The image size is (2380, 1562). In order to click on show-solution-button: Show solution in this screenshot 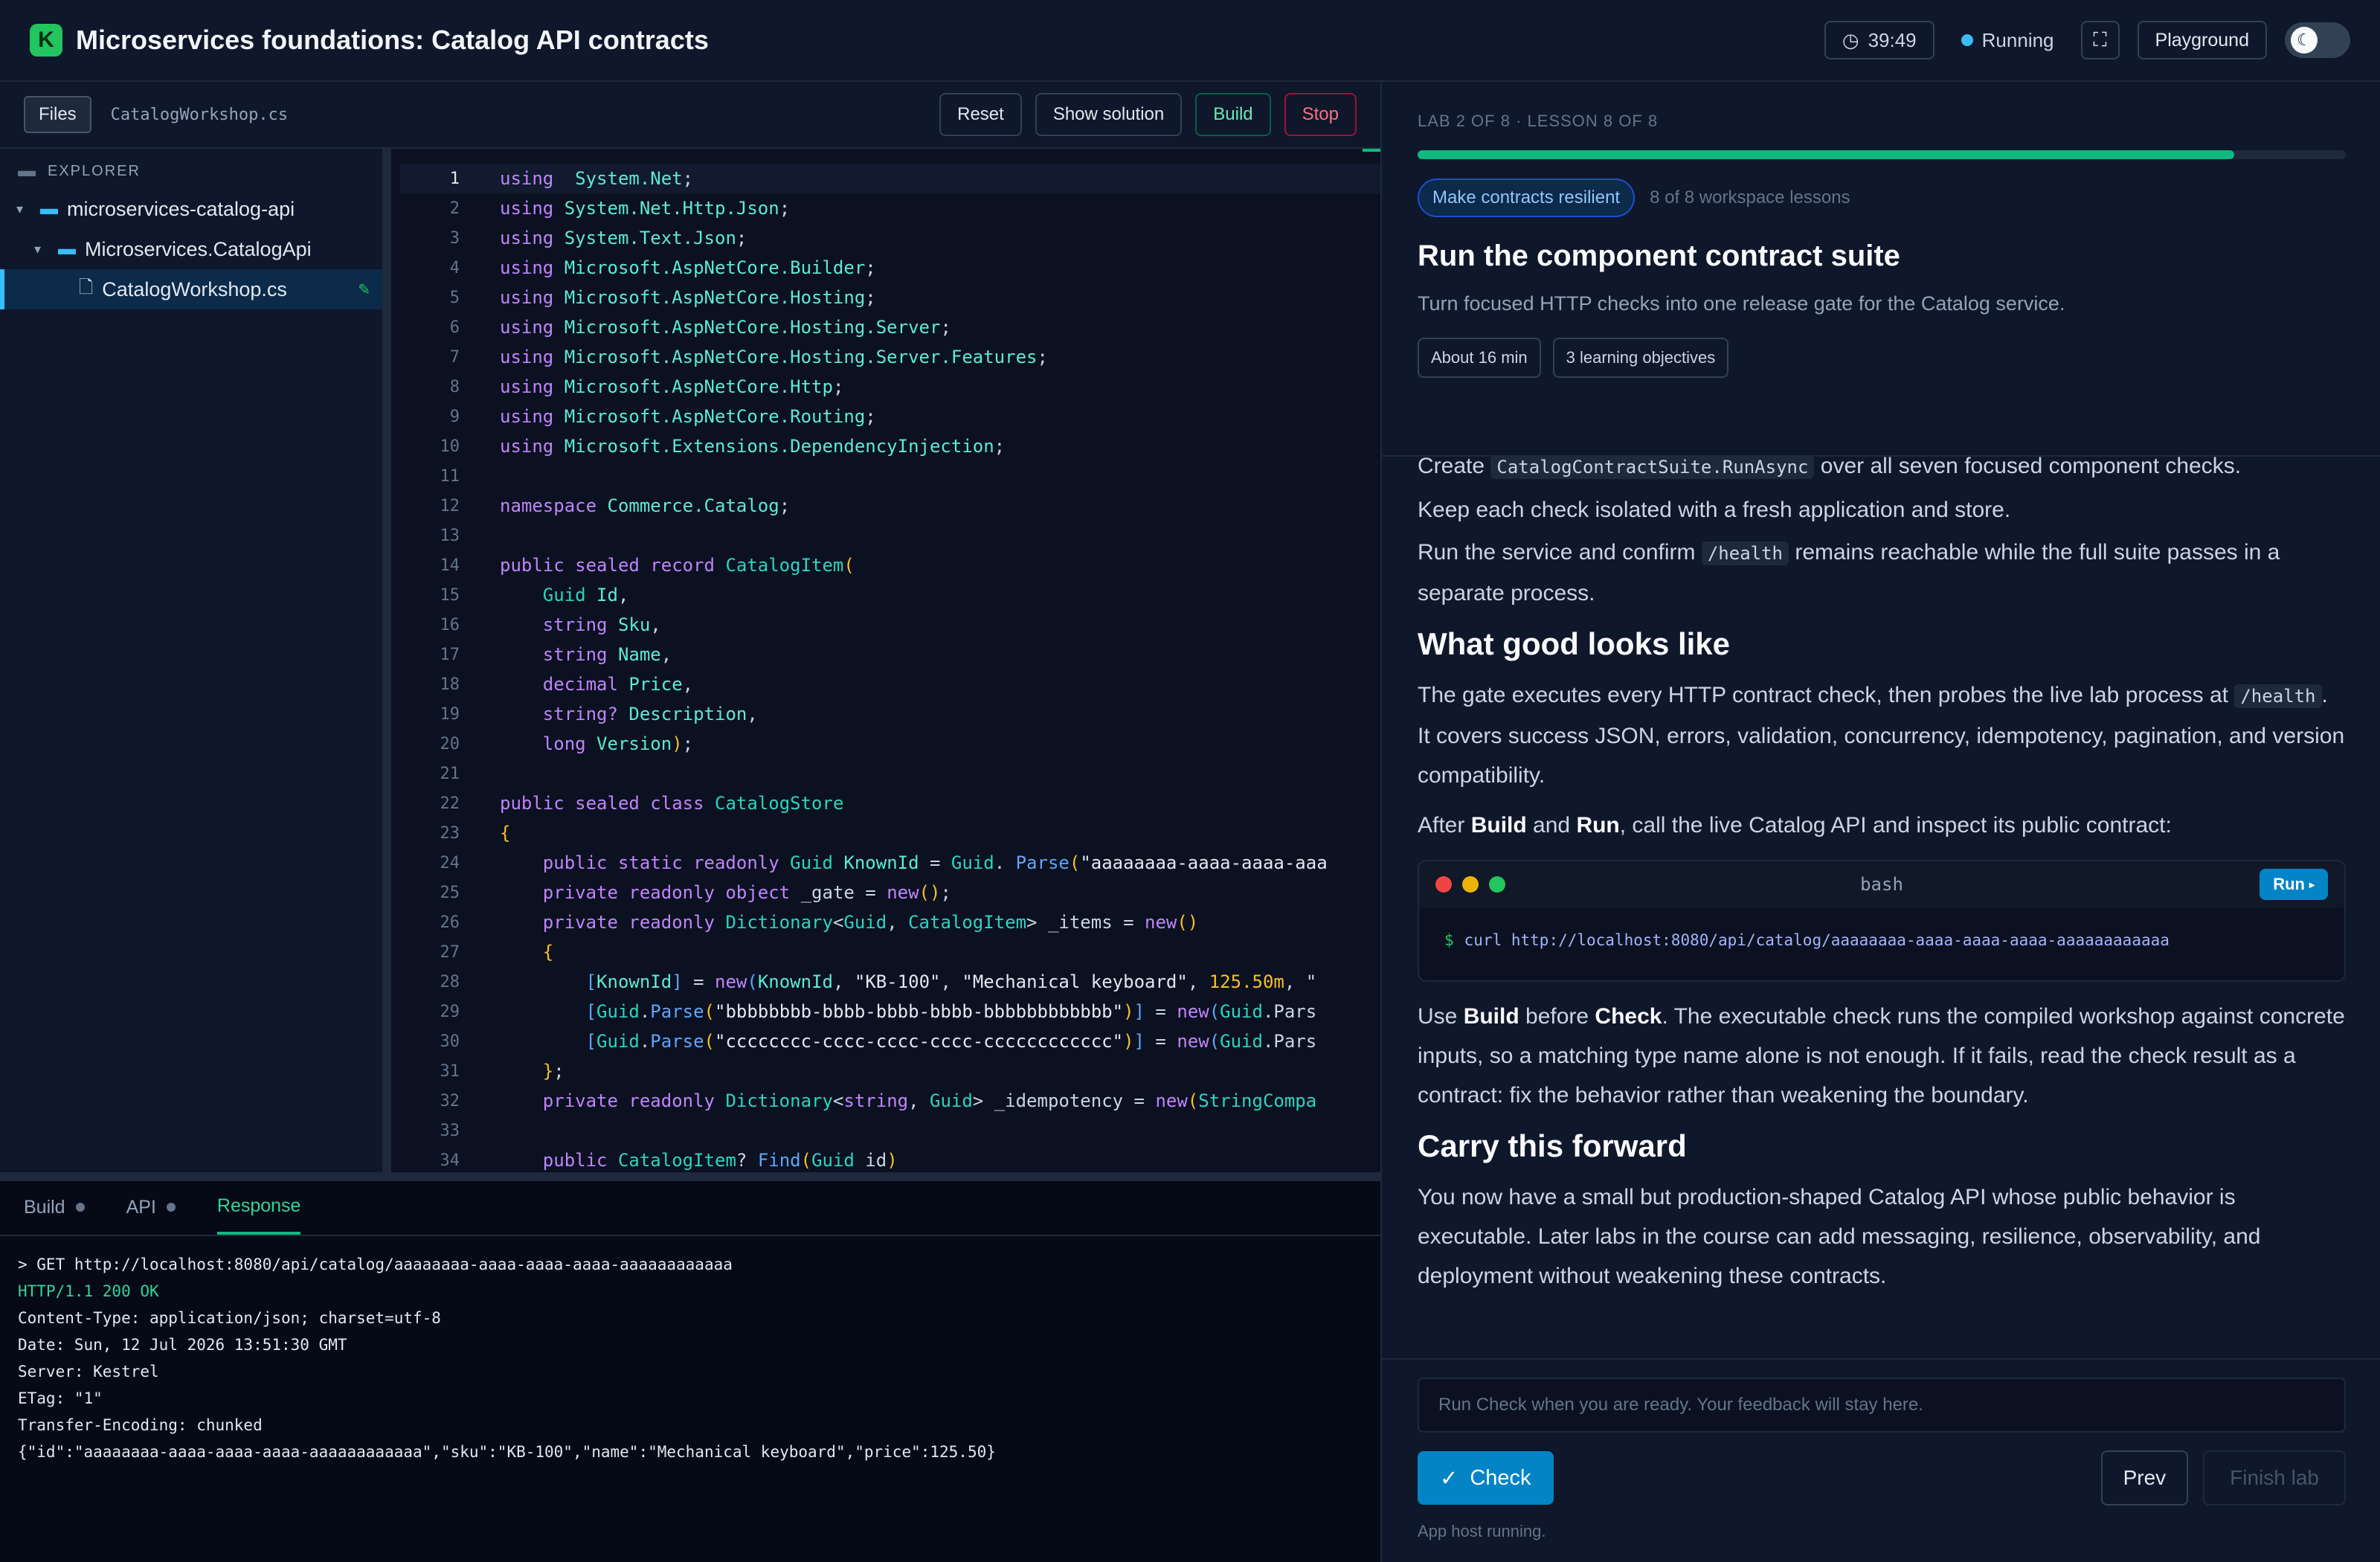, I will do `click(1109, 114)`.